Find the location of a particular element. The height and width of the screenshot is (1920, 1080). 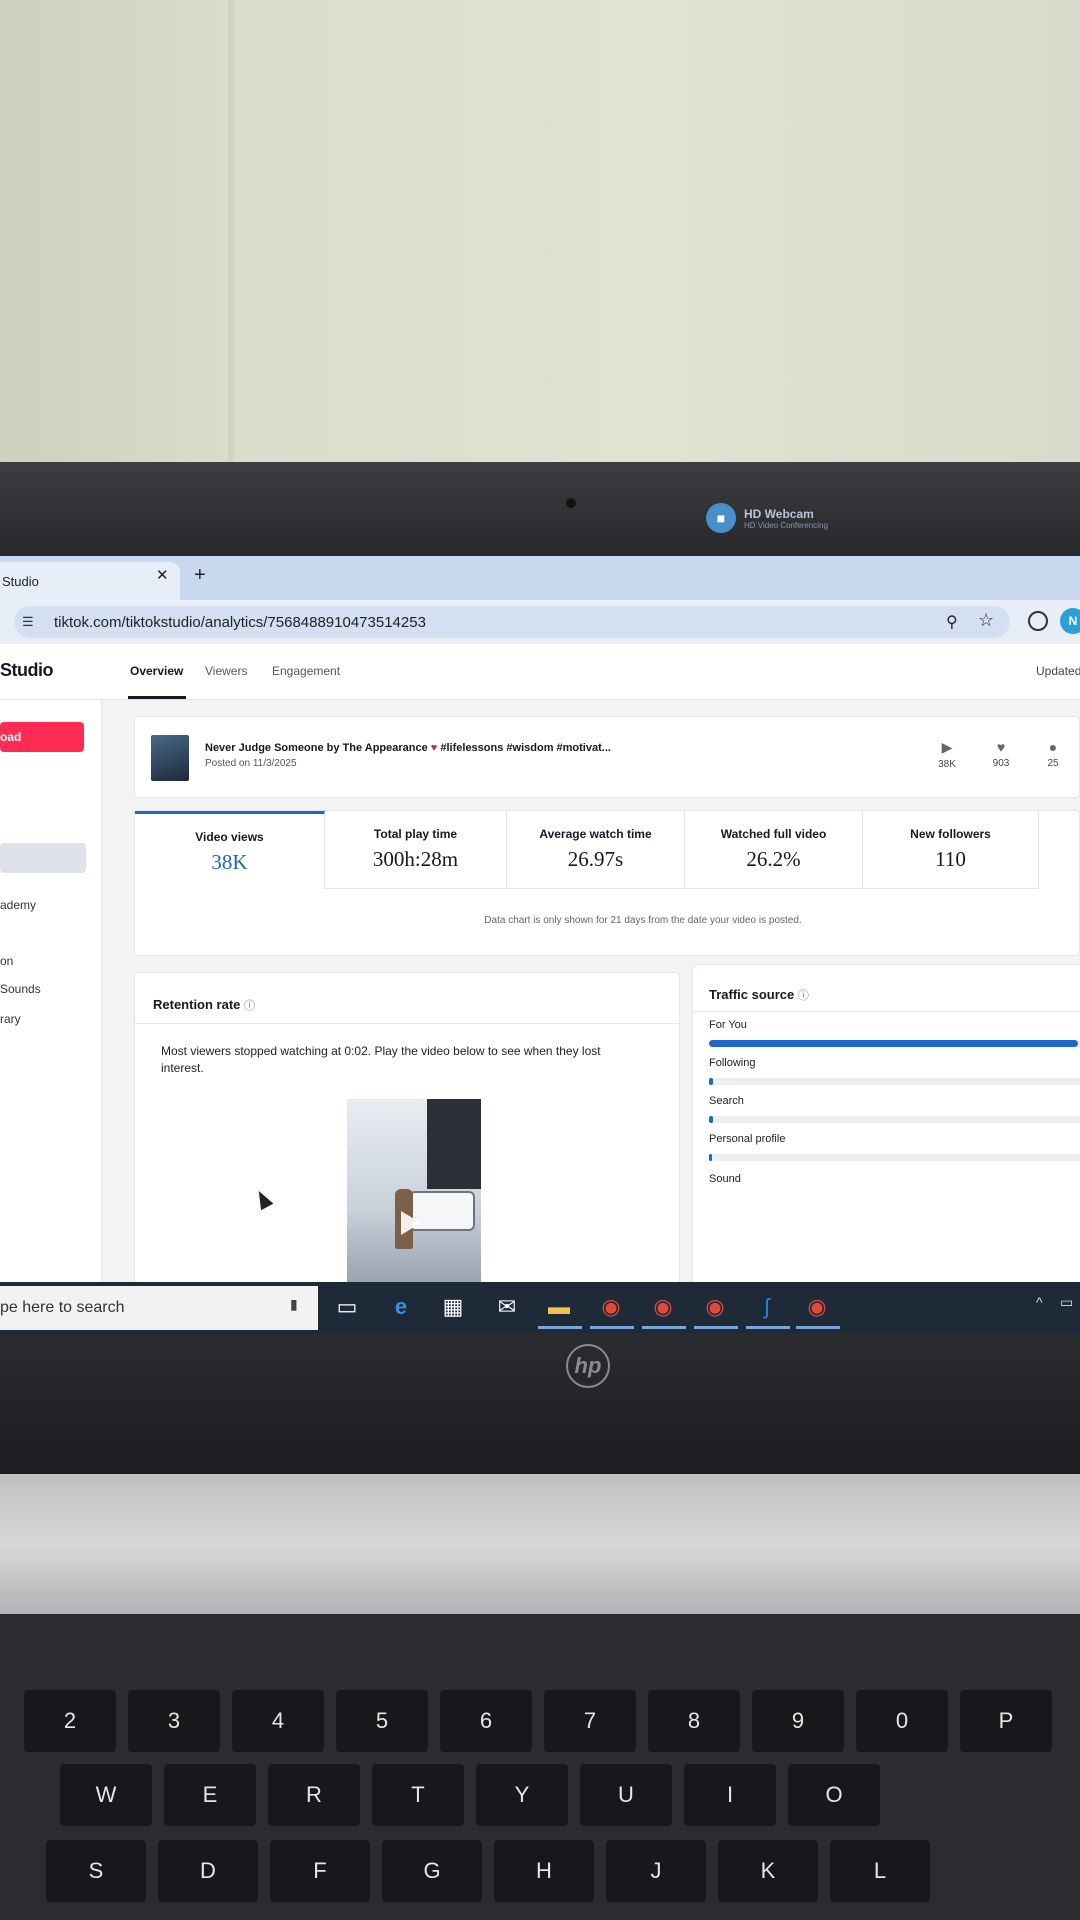

traffic-source-row: Search is located at coordinates (894, 1109).